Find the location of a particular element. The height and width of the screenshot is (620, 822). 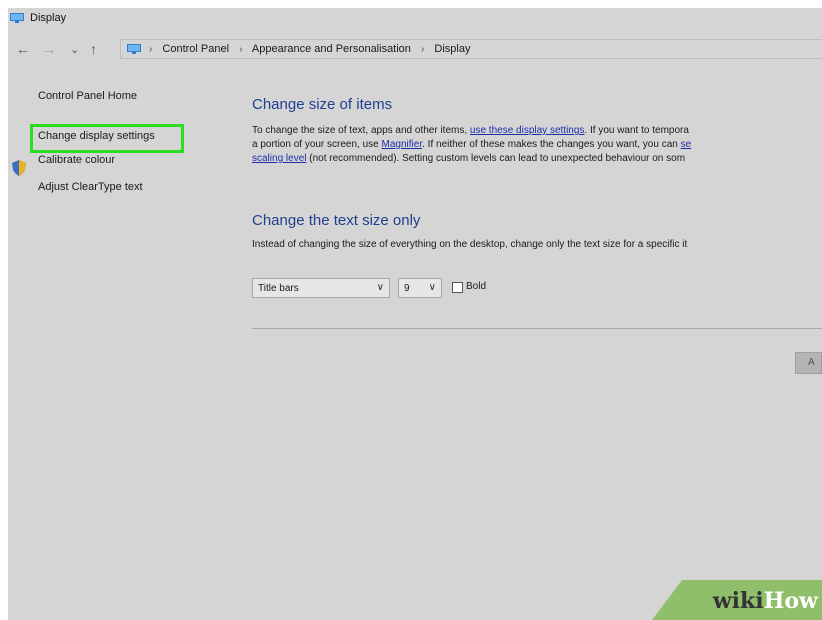

font-size-select: 9 ∨ is located at coordinates (420, 288).